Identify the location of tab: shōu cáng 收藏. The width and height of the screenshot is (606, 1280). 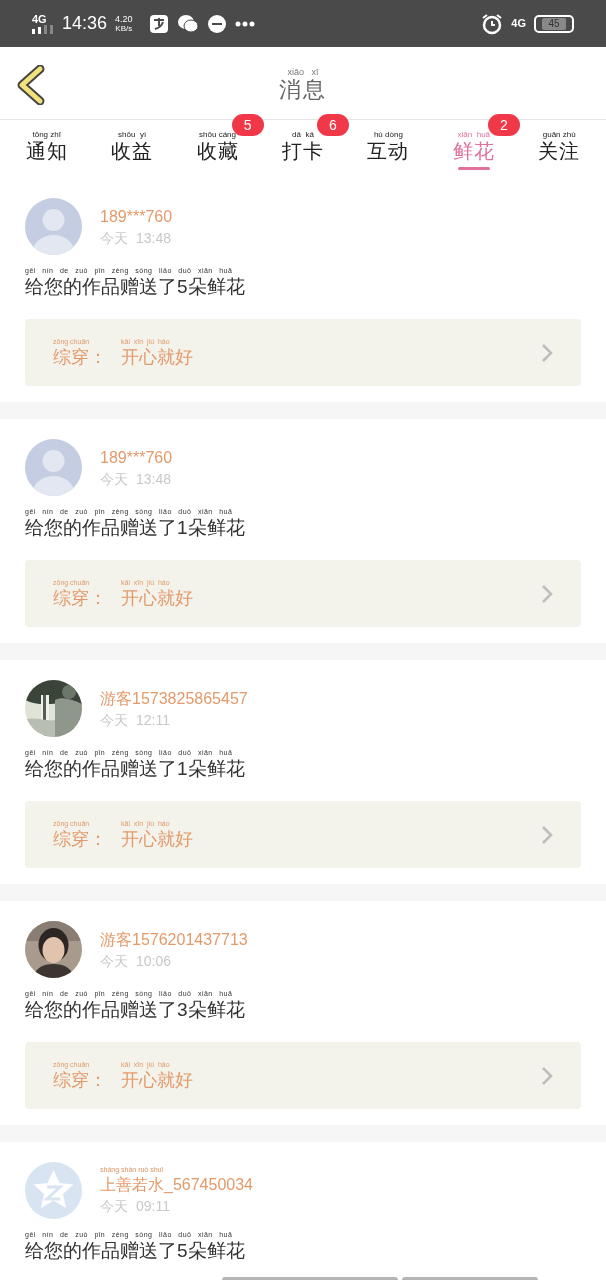
(217, 149).